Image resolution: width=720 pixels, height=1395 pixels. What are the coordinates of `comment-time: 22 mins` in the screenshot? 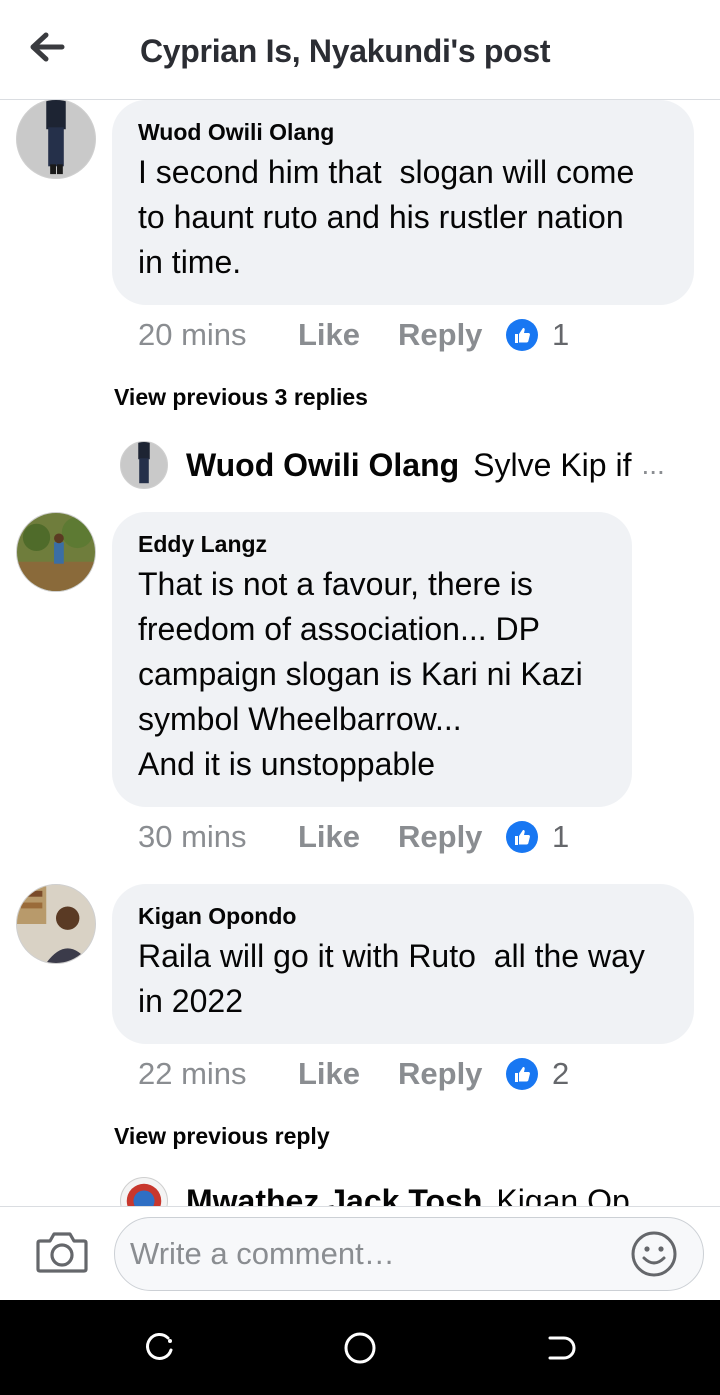 It's located at (218, 1074).